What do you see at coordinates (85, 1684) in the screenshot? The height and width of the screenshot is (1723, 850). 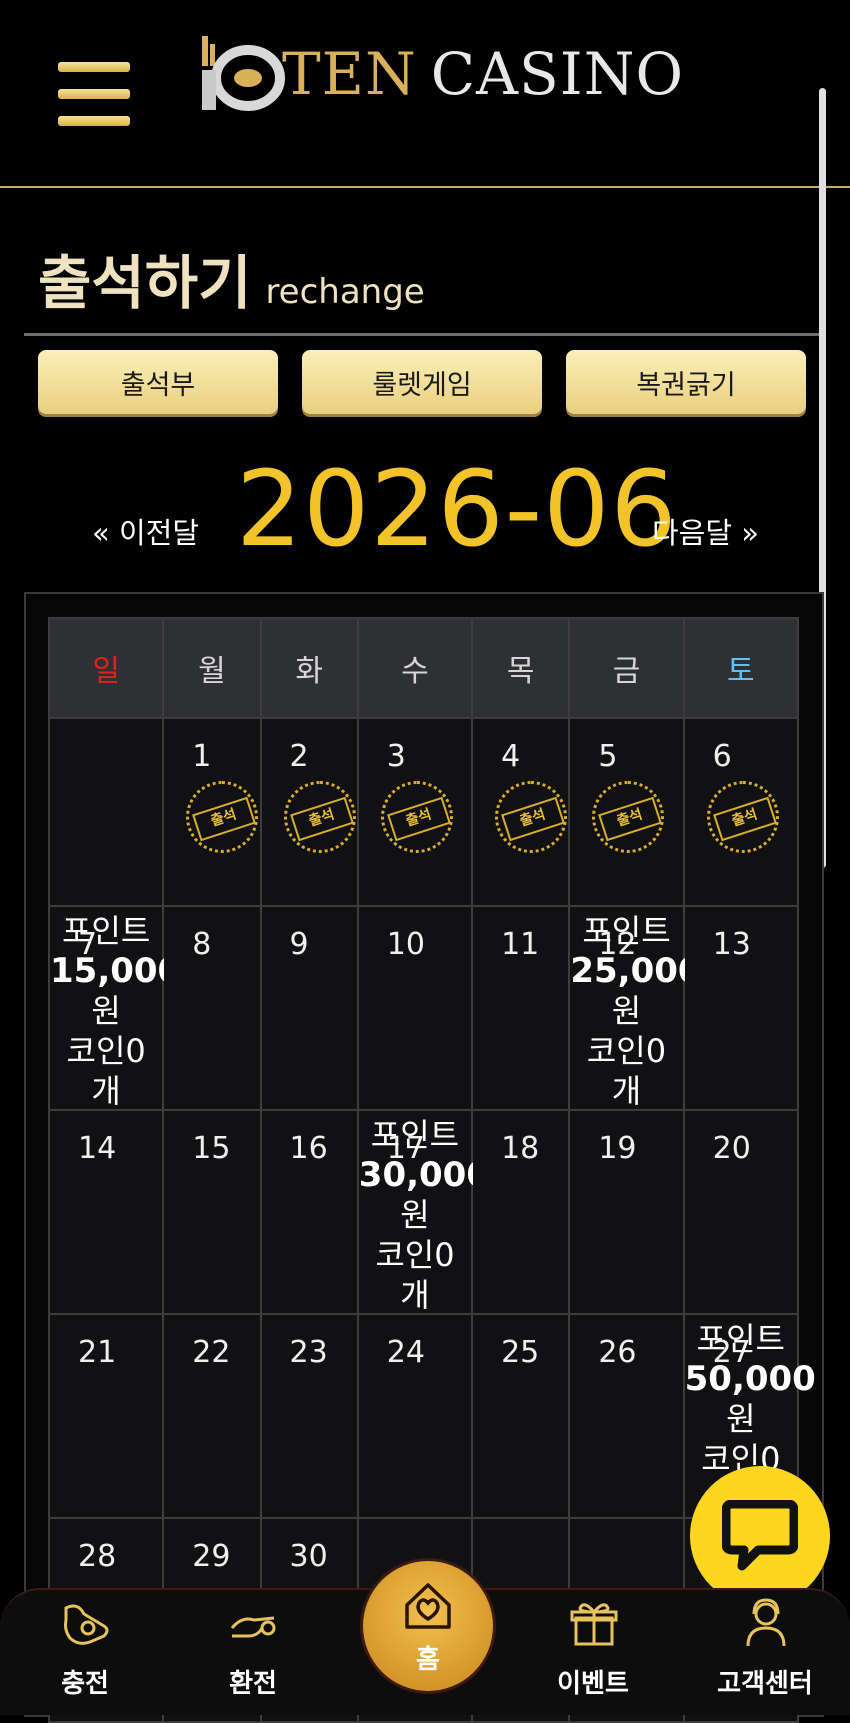 I see `nav-deposit-label: 충전` at bounding box center [85, 1684].